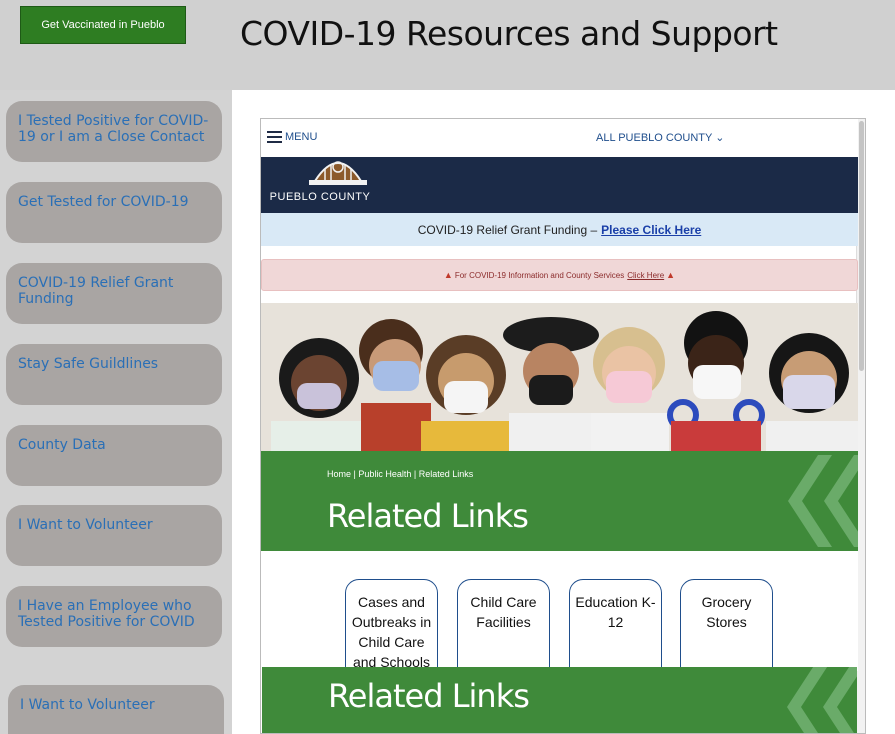 The image size is (895, 734). Describe the element at coordinates (320, 197) in the screenshot. I see `logo-text: PUEBLO COUNTY` at that location.